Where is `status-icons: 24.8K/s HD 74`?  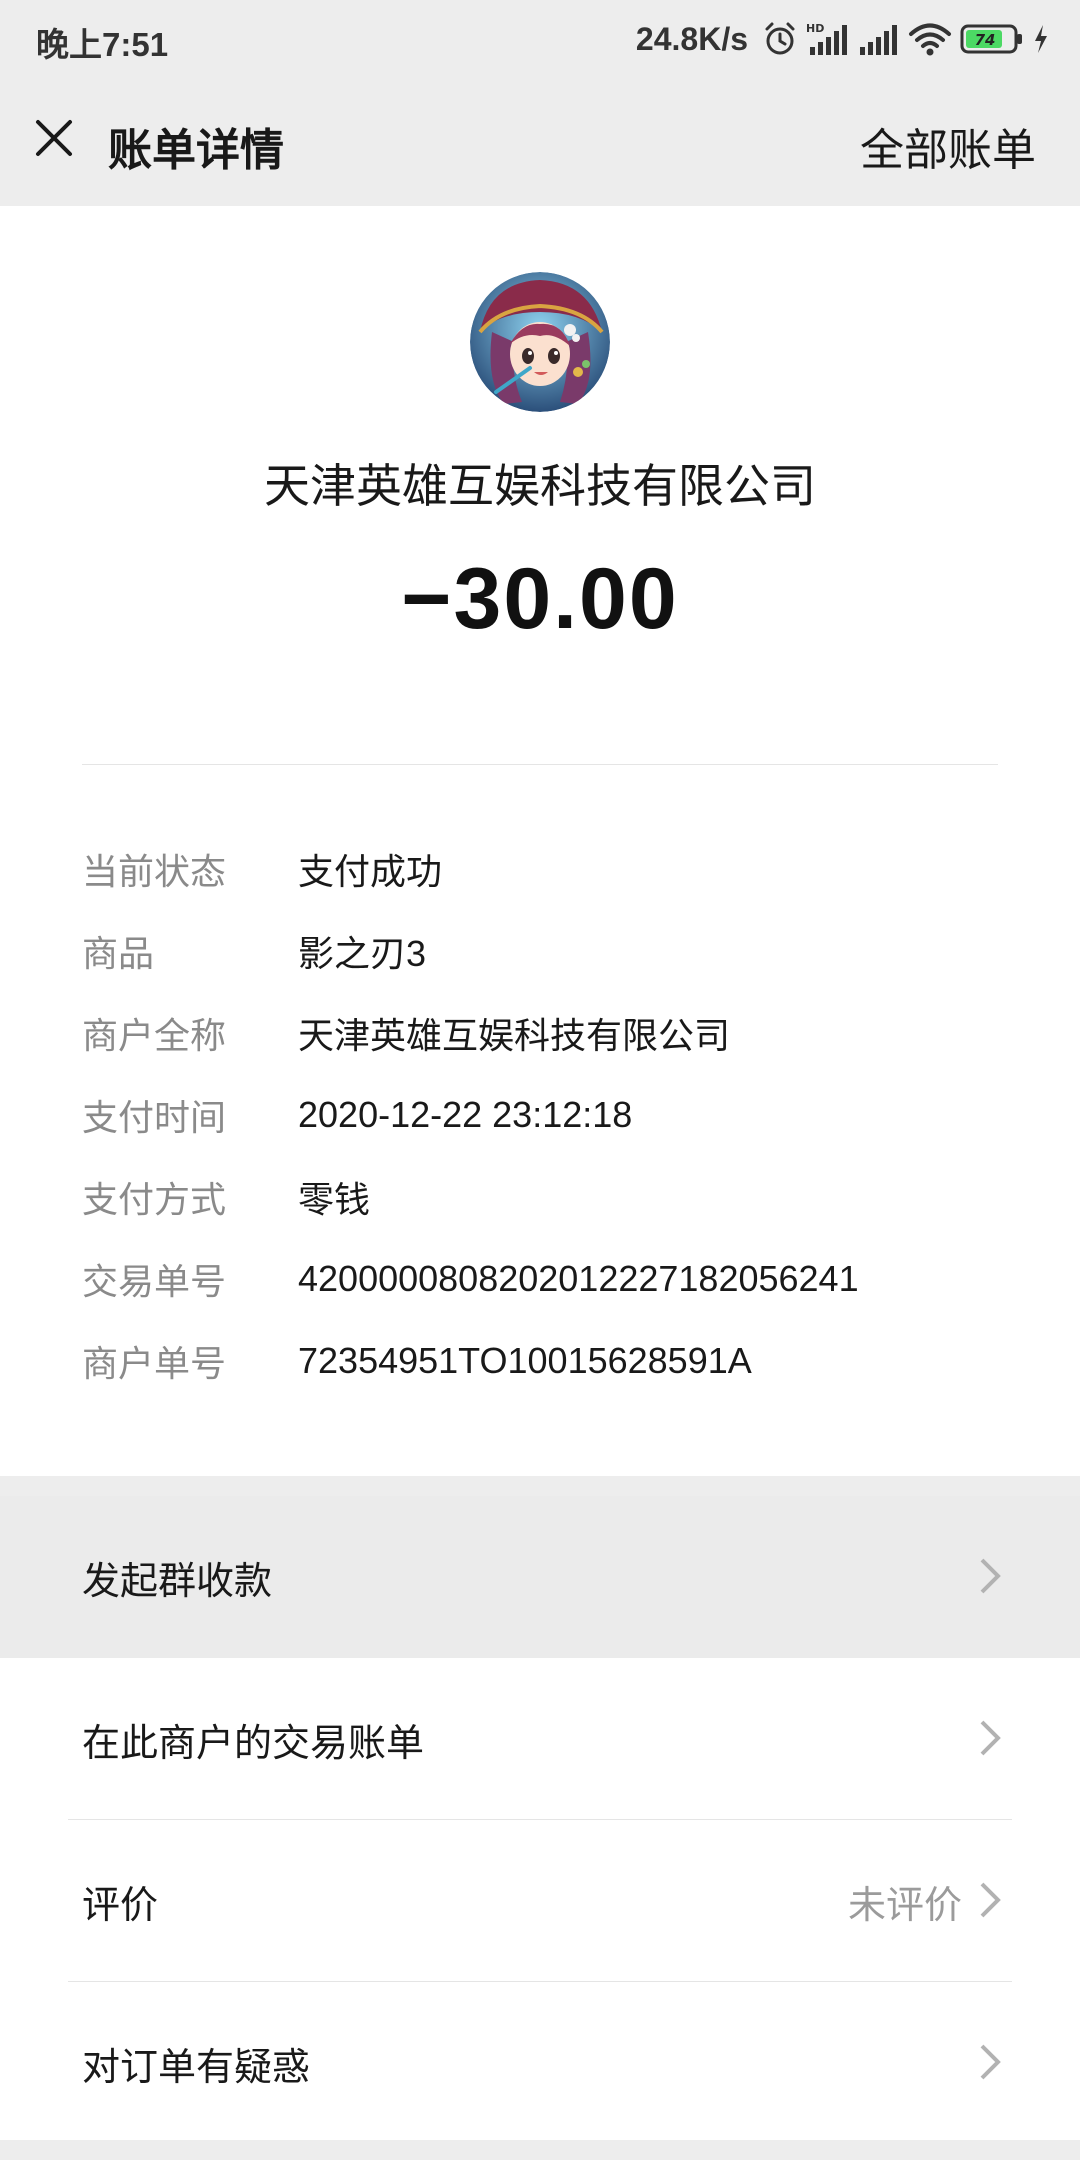
status-icons: 24.8K/s HD 74 is located at coordinates (843, 39).